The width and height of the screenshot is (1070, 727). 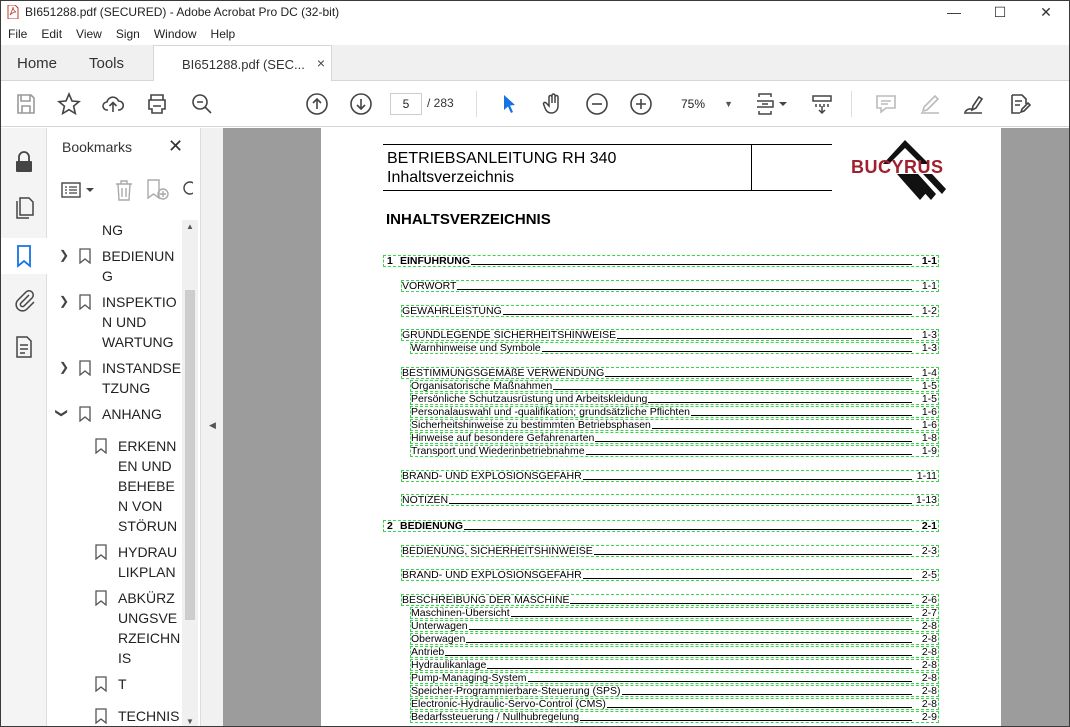 I want to click on delete-bookmark-icon, so click(x=124, y=190).